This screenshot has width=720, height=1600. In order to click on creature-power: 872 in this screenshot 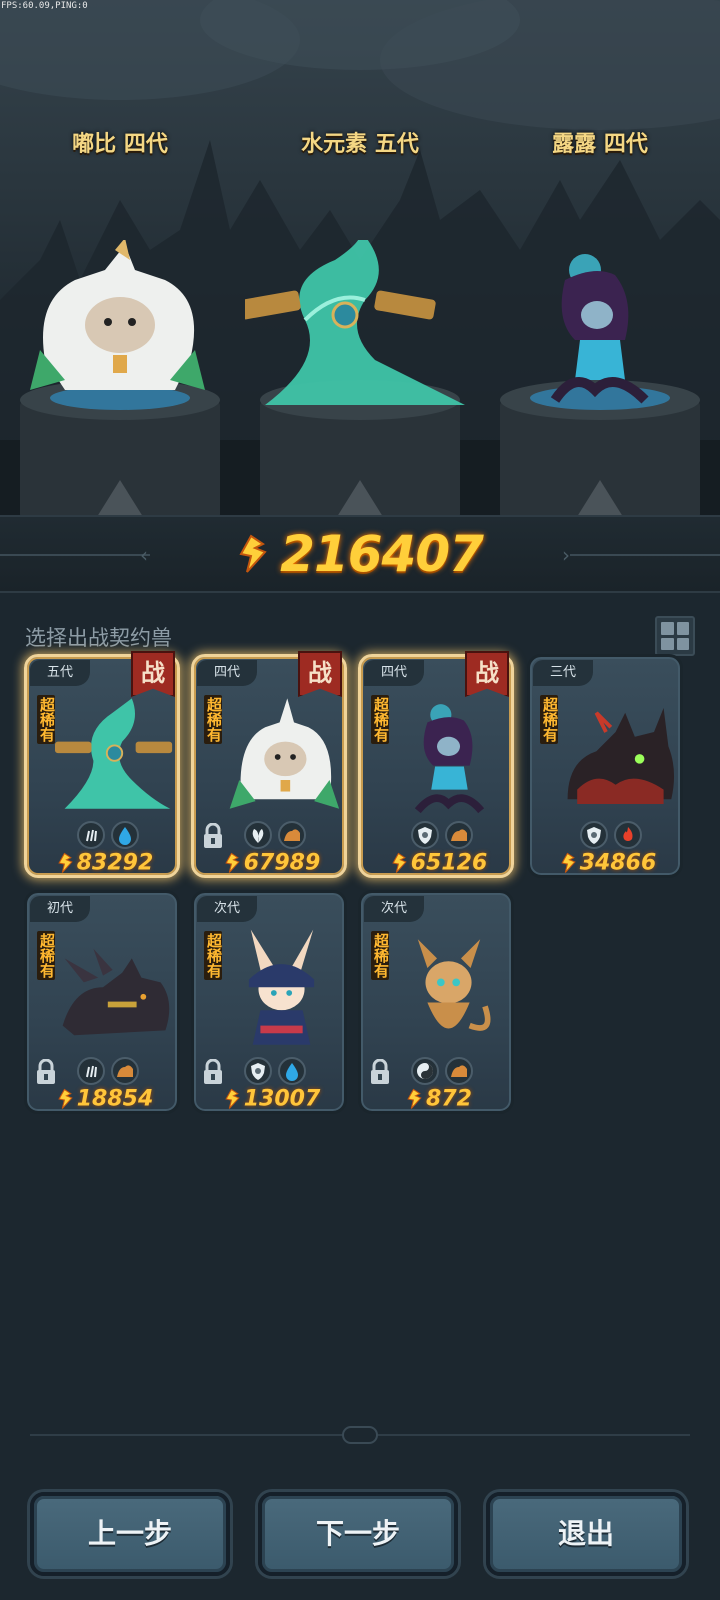, I will do `click(439, 1099)`.